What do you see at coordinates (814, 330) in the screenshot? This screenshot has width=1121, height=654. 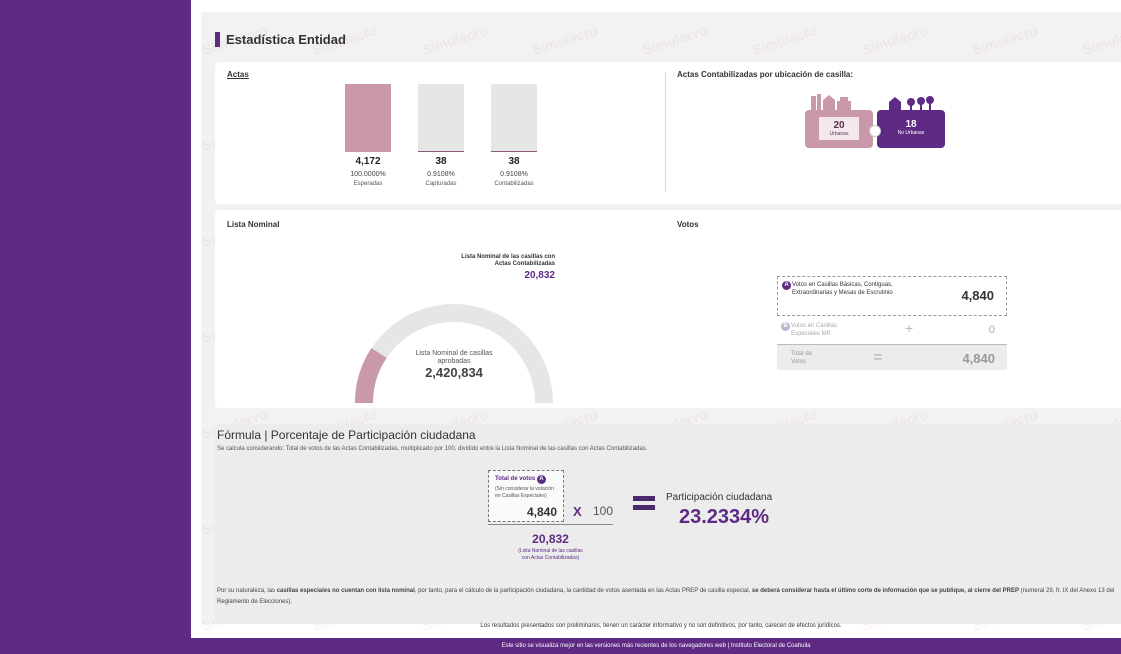 I see `votos-especiales-label: Votos en Casillas Especiales MR` at bounding box center [814, 330].